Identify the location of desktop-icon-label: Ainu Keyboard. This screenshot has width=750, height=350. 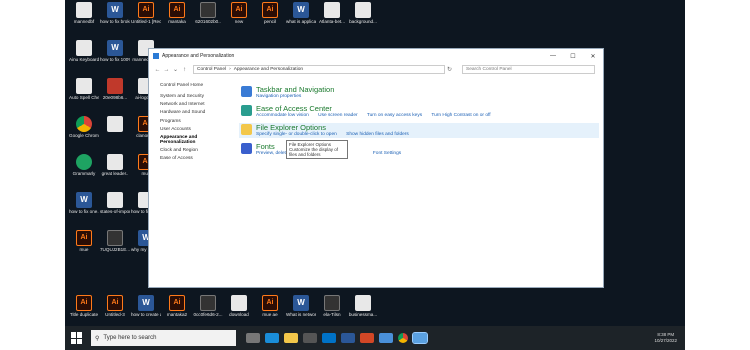
(84, 59).